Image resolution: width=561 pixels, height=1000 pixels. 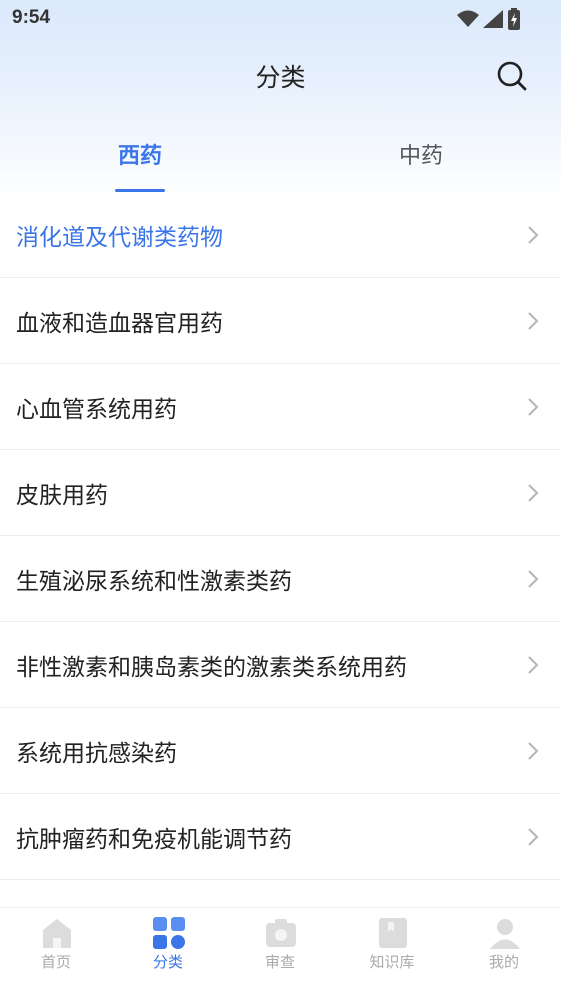 What do you see at coordinates (96, 410) in the screenshot?
I see `category-label: 心血管系统用药` at bounding box center [96, 410].